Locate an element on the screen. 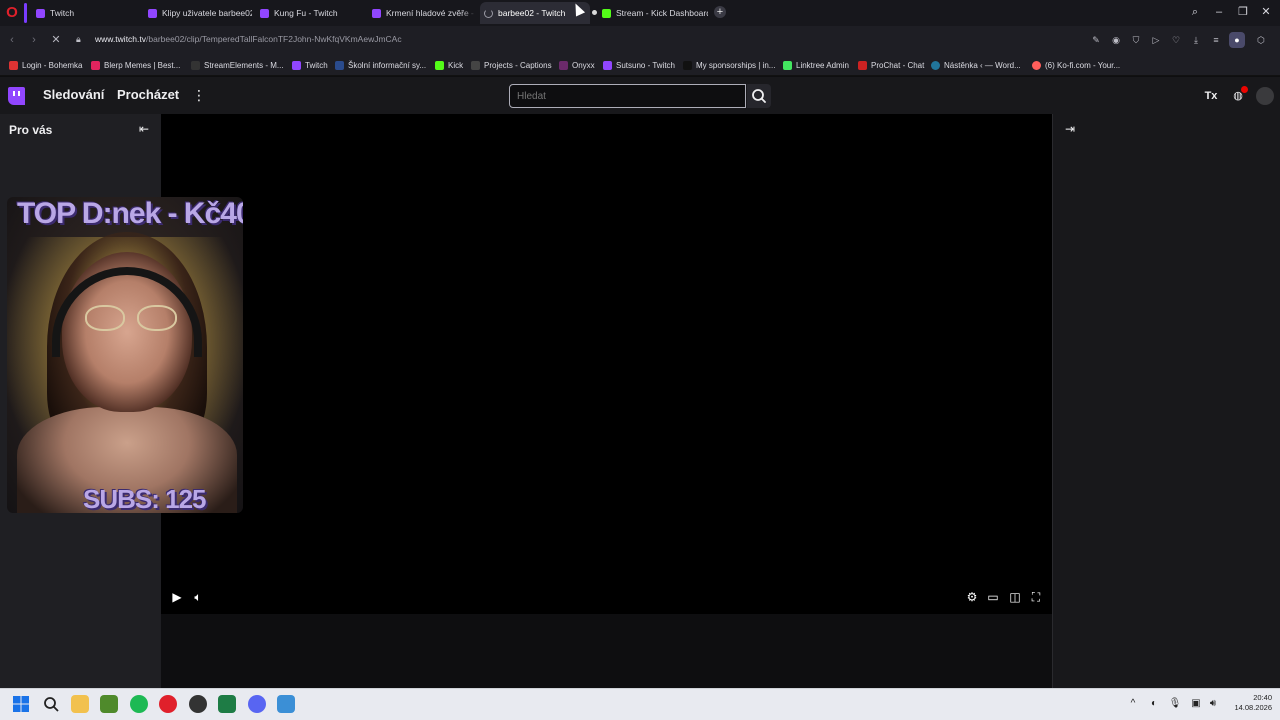 The height and width of the screenshot is (720, 1280). tab-kick-dashboard: Stream - Kick Dashboard is located at coordinates (653, 13).